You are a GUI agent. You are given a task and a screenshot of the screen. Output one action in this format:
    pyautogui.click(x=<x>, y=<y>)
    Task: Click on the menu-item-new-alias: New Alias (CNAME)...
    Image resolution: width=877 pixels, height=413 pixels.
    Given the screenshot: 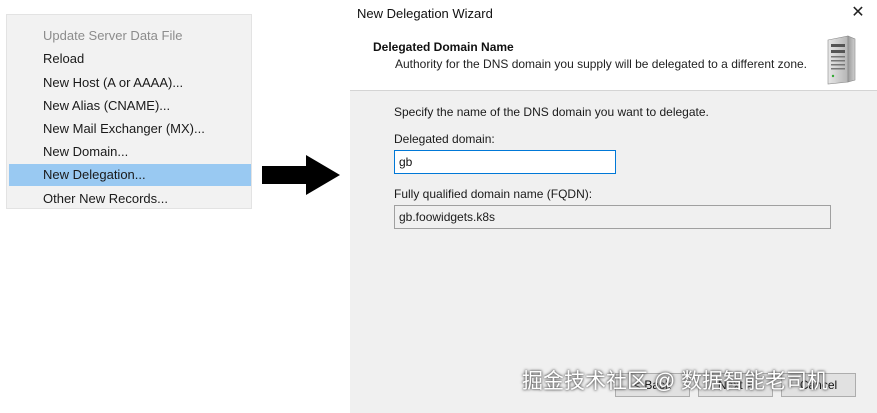 What is the action you would take?
    pyautogui.click(x=130, y=106)
    